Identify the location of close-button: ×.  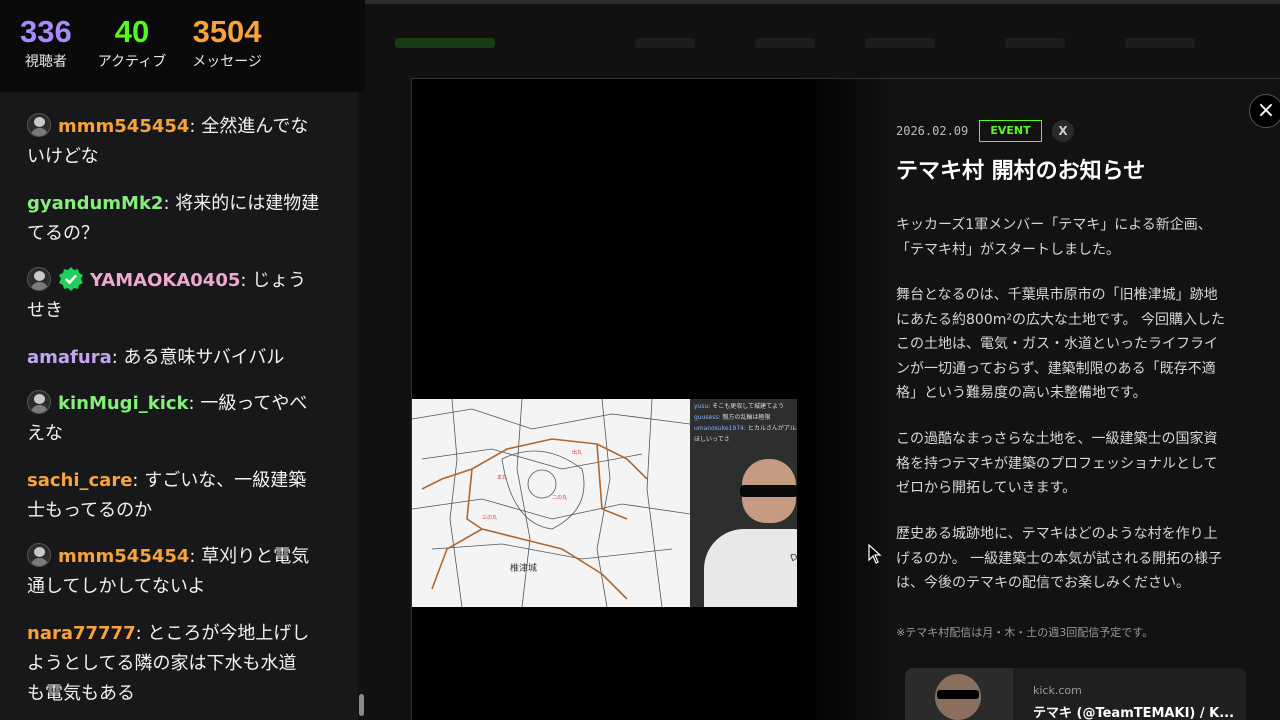
(1264, 111).